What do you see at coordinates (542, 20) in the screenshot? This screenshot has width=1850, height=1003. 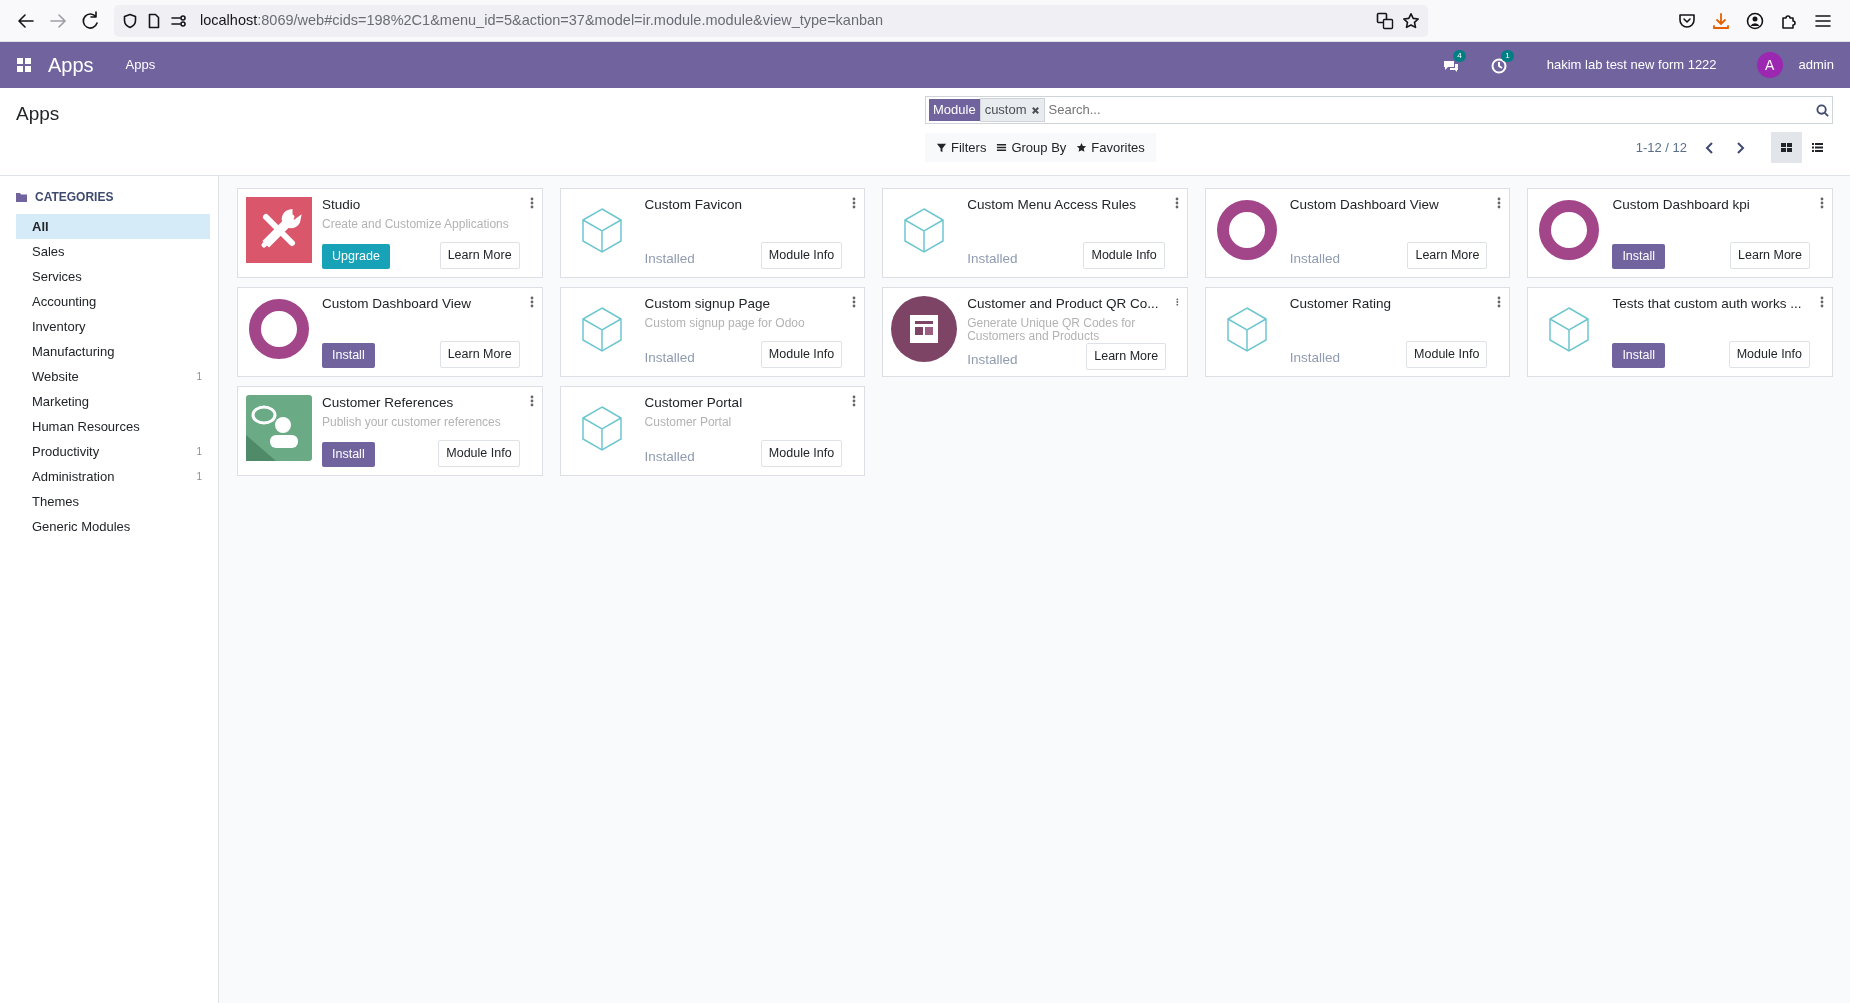 I see `url-text: localhost:8069/web#cids=198%2C1&menu_id=5&action=37&model=ir.module.module&view_type=kanban` at bounding box center [542, 20].